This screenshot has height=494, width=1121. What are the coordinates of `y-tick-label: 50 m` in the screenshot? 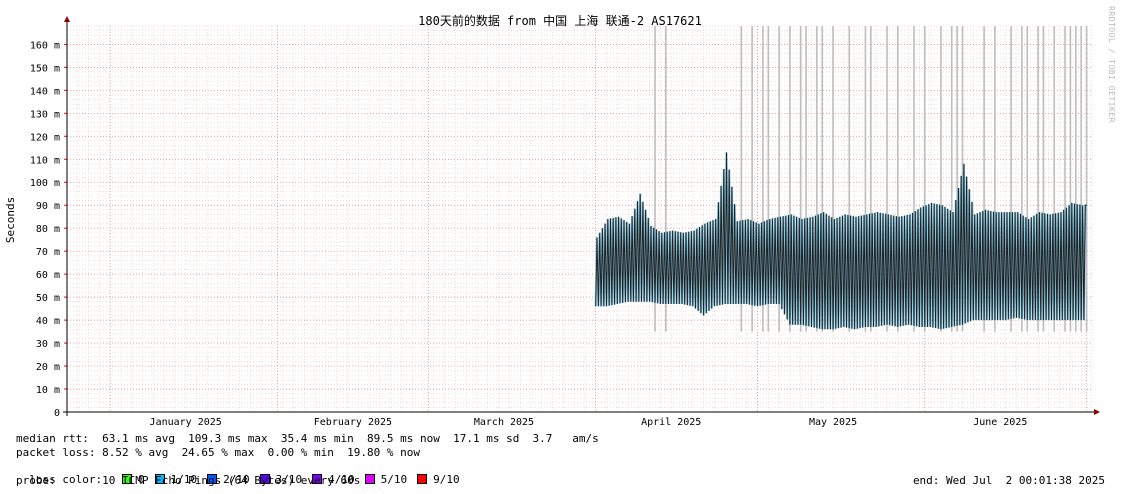 It's located at (48, 298).